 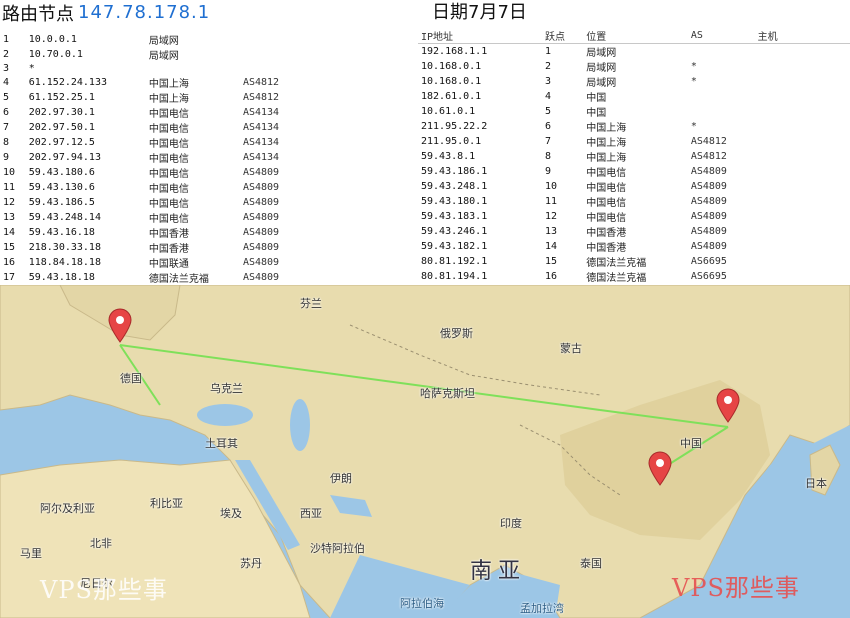 I want to click on left-panel-title: 路由节点, so click(x=38, y=14).